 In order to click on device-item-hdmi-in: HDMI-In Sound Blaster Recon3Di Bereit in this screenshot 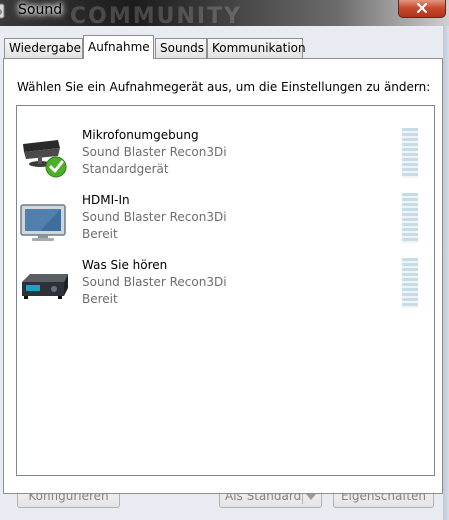, I will do `click(225, 222)`.